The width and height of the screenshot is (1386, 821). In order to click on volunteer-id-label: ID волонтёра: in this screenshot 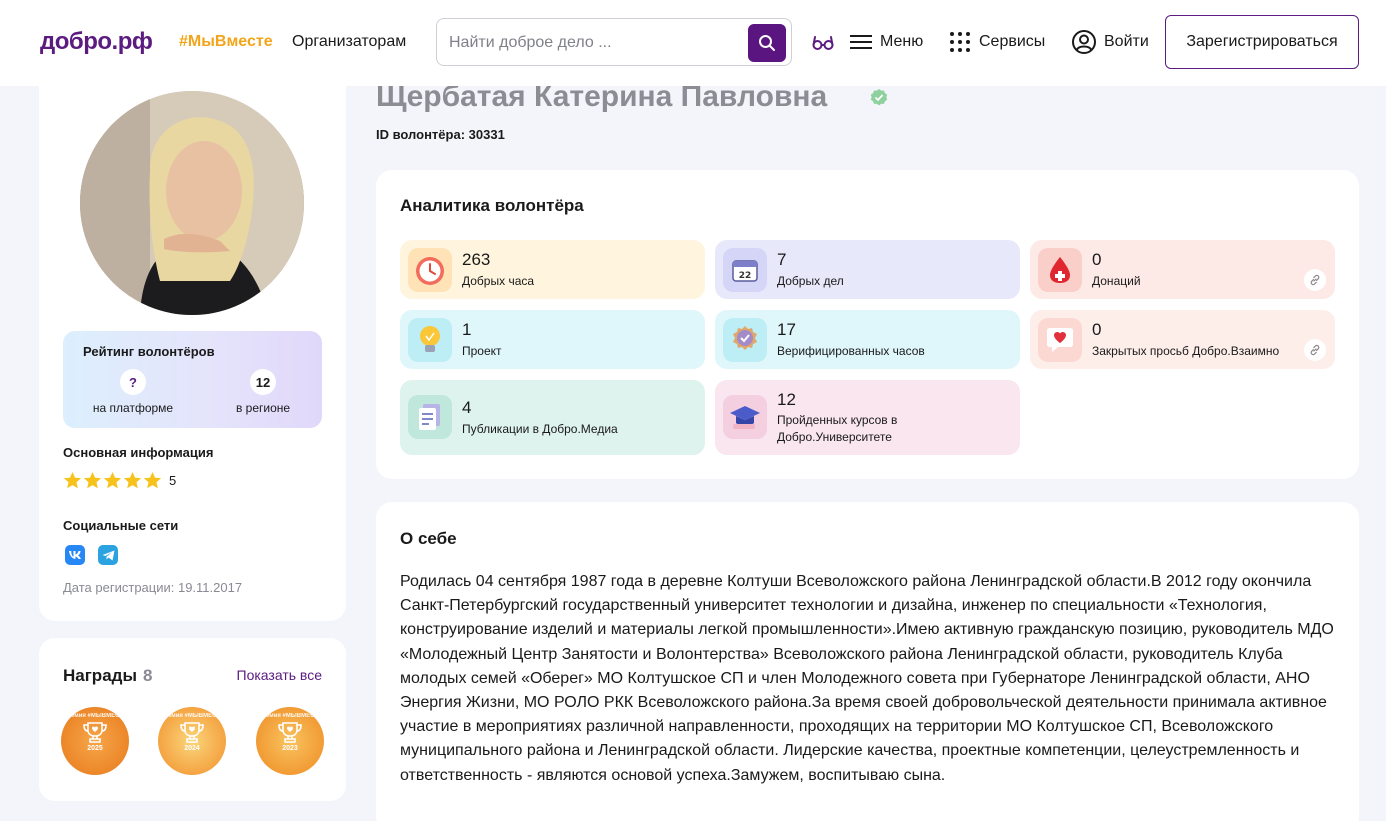, I will do `click(421, 134)`.